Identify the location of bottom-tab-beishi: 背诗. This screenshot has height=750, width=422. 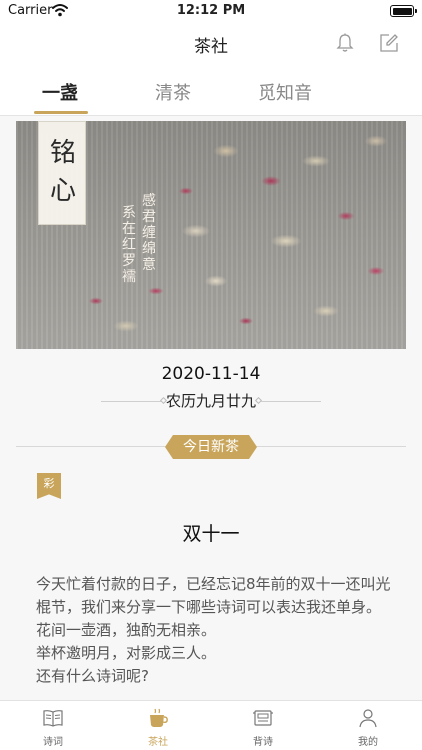
(263, 727).